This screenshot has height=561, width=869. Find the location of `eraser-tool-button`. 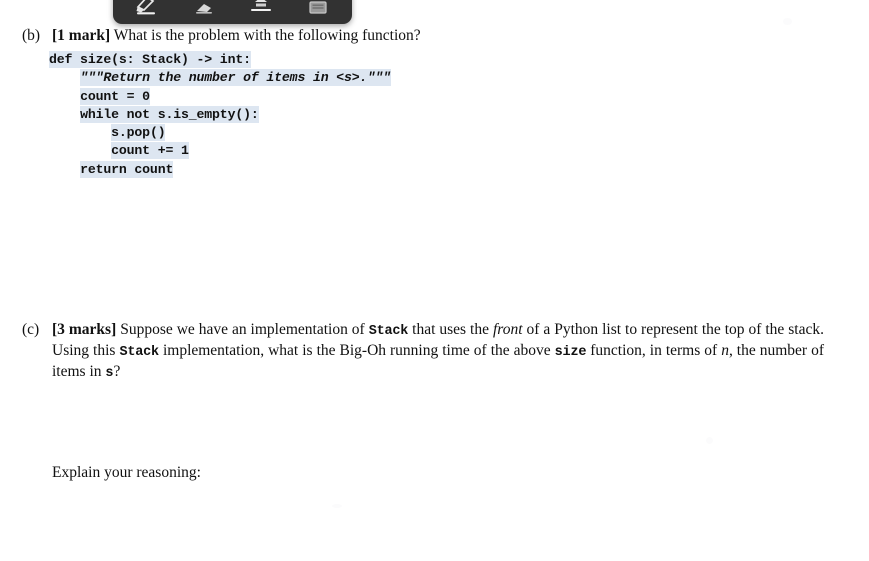

eraser-tool-button is located at coordinates (204, 8).